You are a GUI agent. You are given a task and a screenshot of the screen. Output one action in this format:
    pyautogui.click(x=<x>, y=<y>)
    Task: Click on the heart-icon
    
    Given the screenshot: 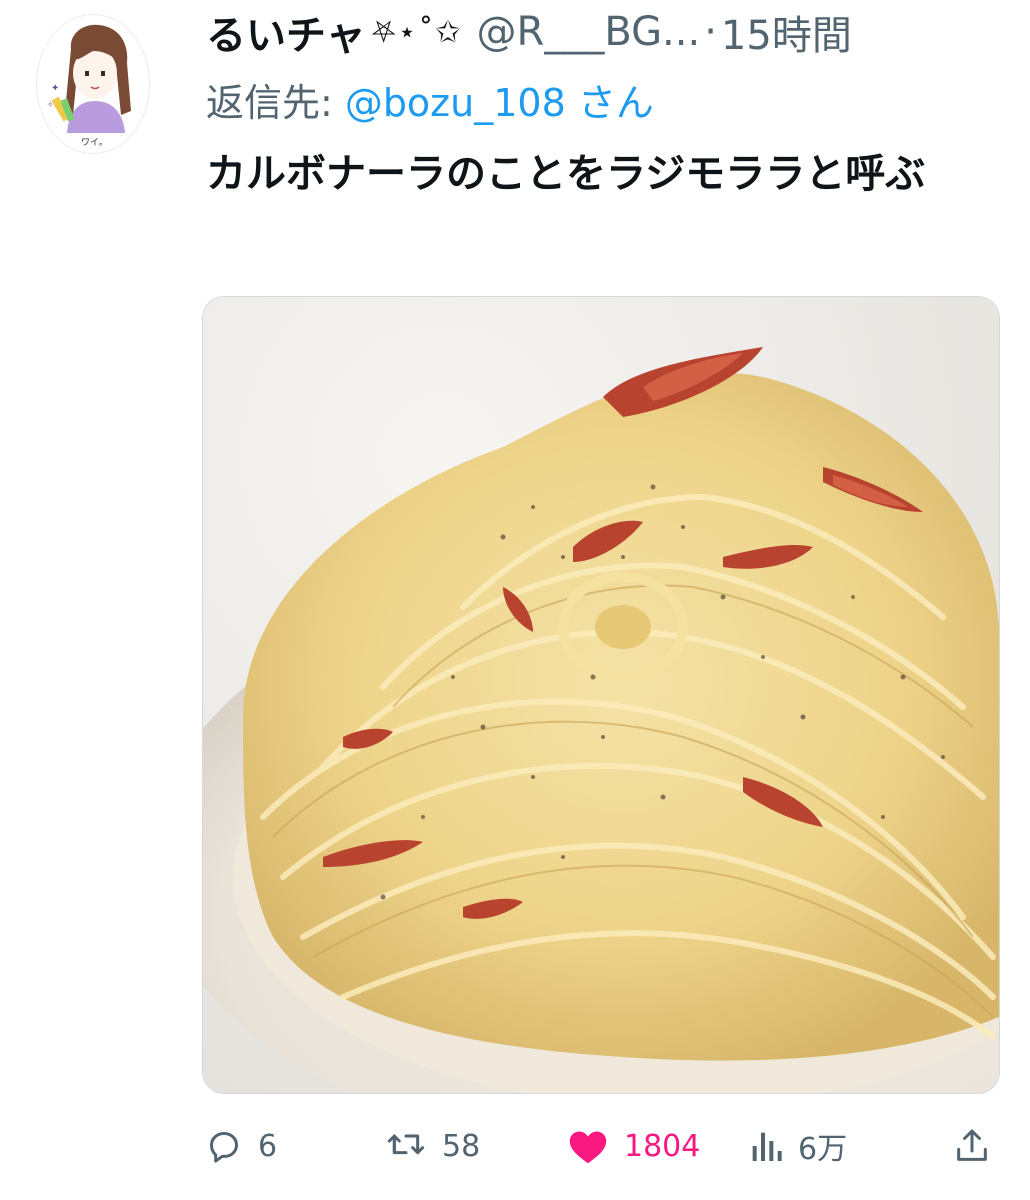 What is the action you would take?
    pyautogui.click(x=588, y=1146)
    